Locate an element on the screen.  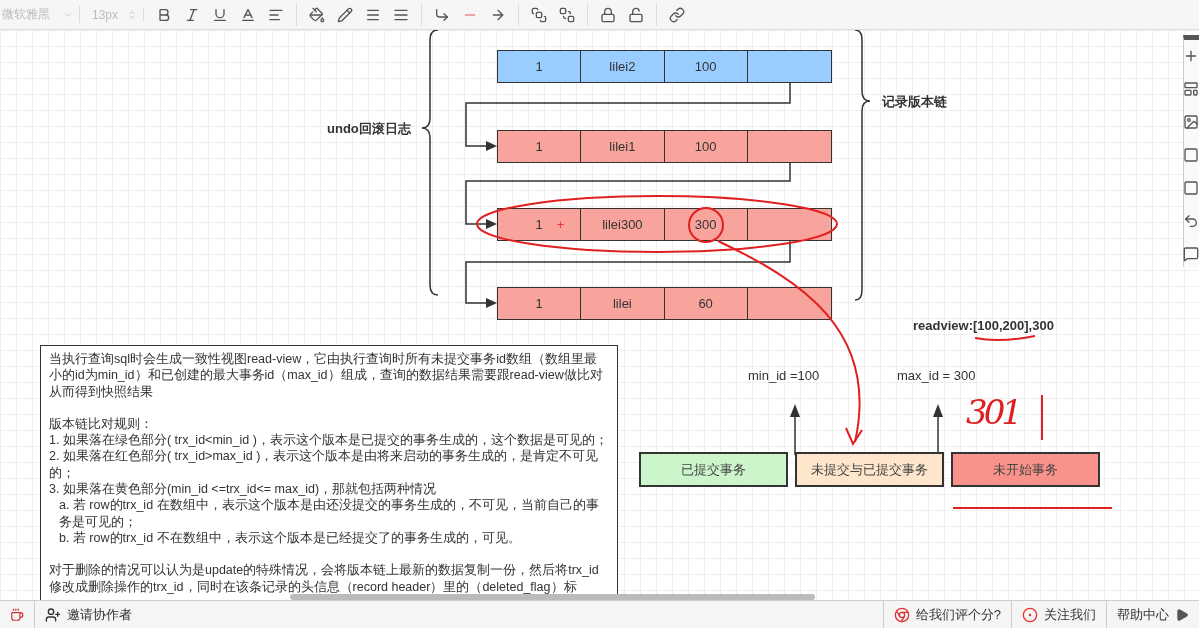
unlock-icon is located at coordinates (636, 14).